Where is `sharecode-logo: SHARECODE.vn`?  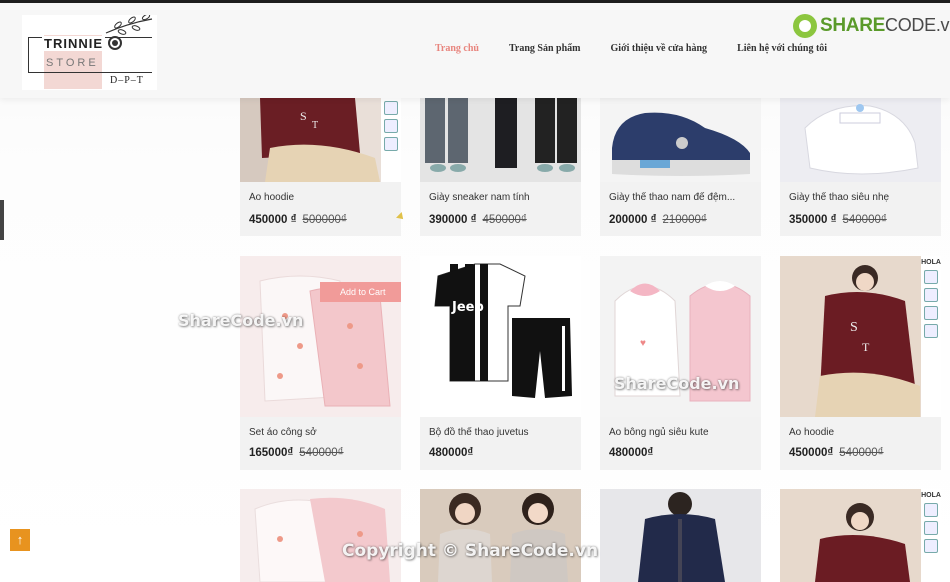
sharecode-logo: SHARECODE.vn is located at coordinates (871, 26).